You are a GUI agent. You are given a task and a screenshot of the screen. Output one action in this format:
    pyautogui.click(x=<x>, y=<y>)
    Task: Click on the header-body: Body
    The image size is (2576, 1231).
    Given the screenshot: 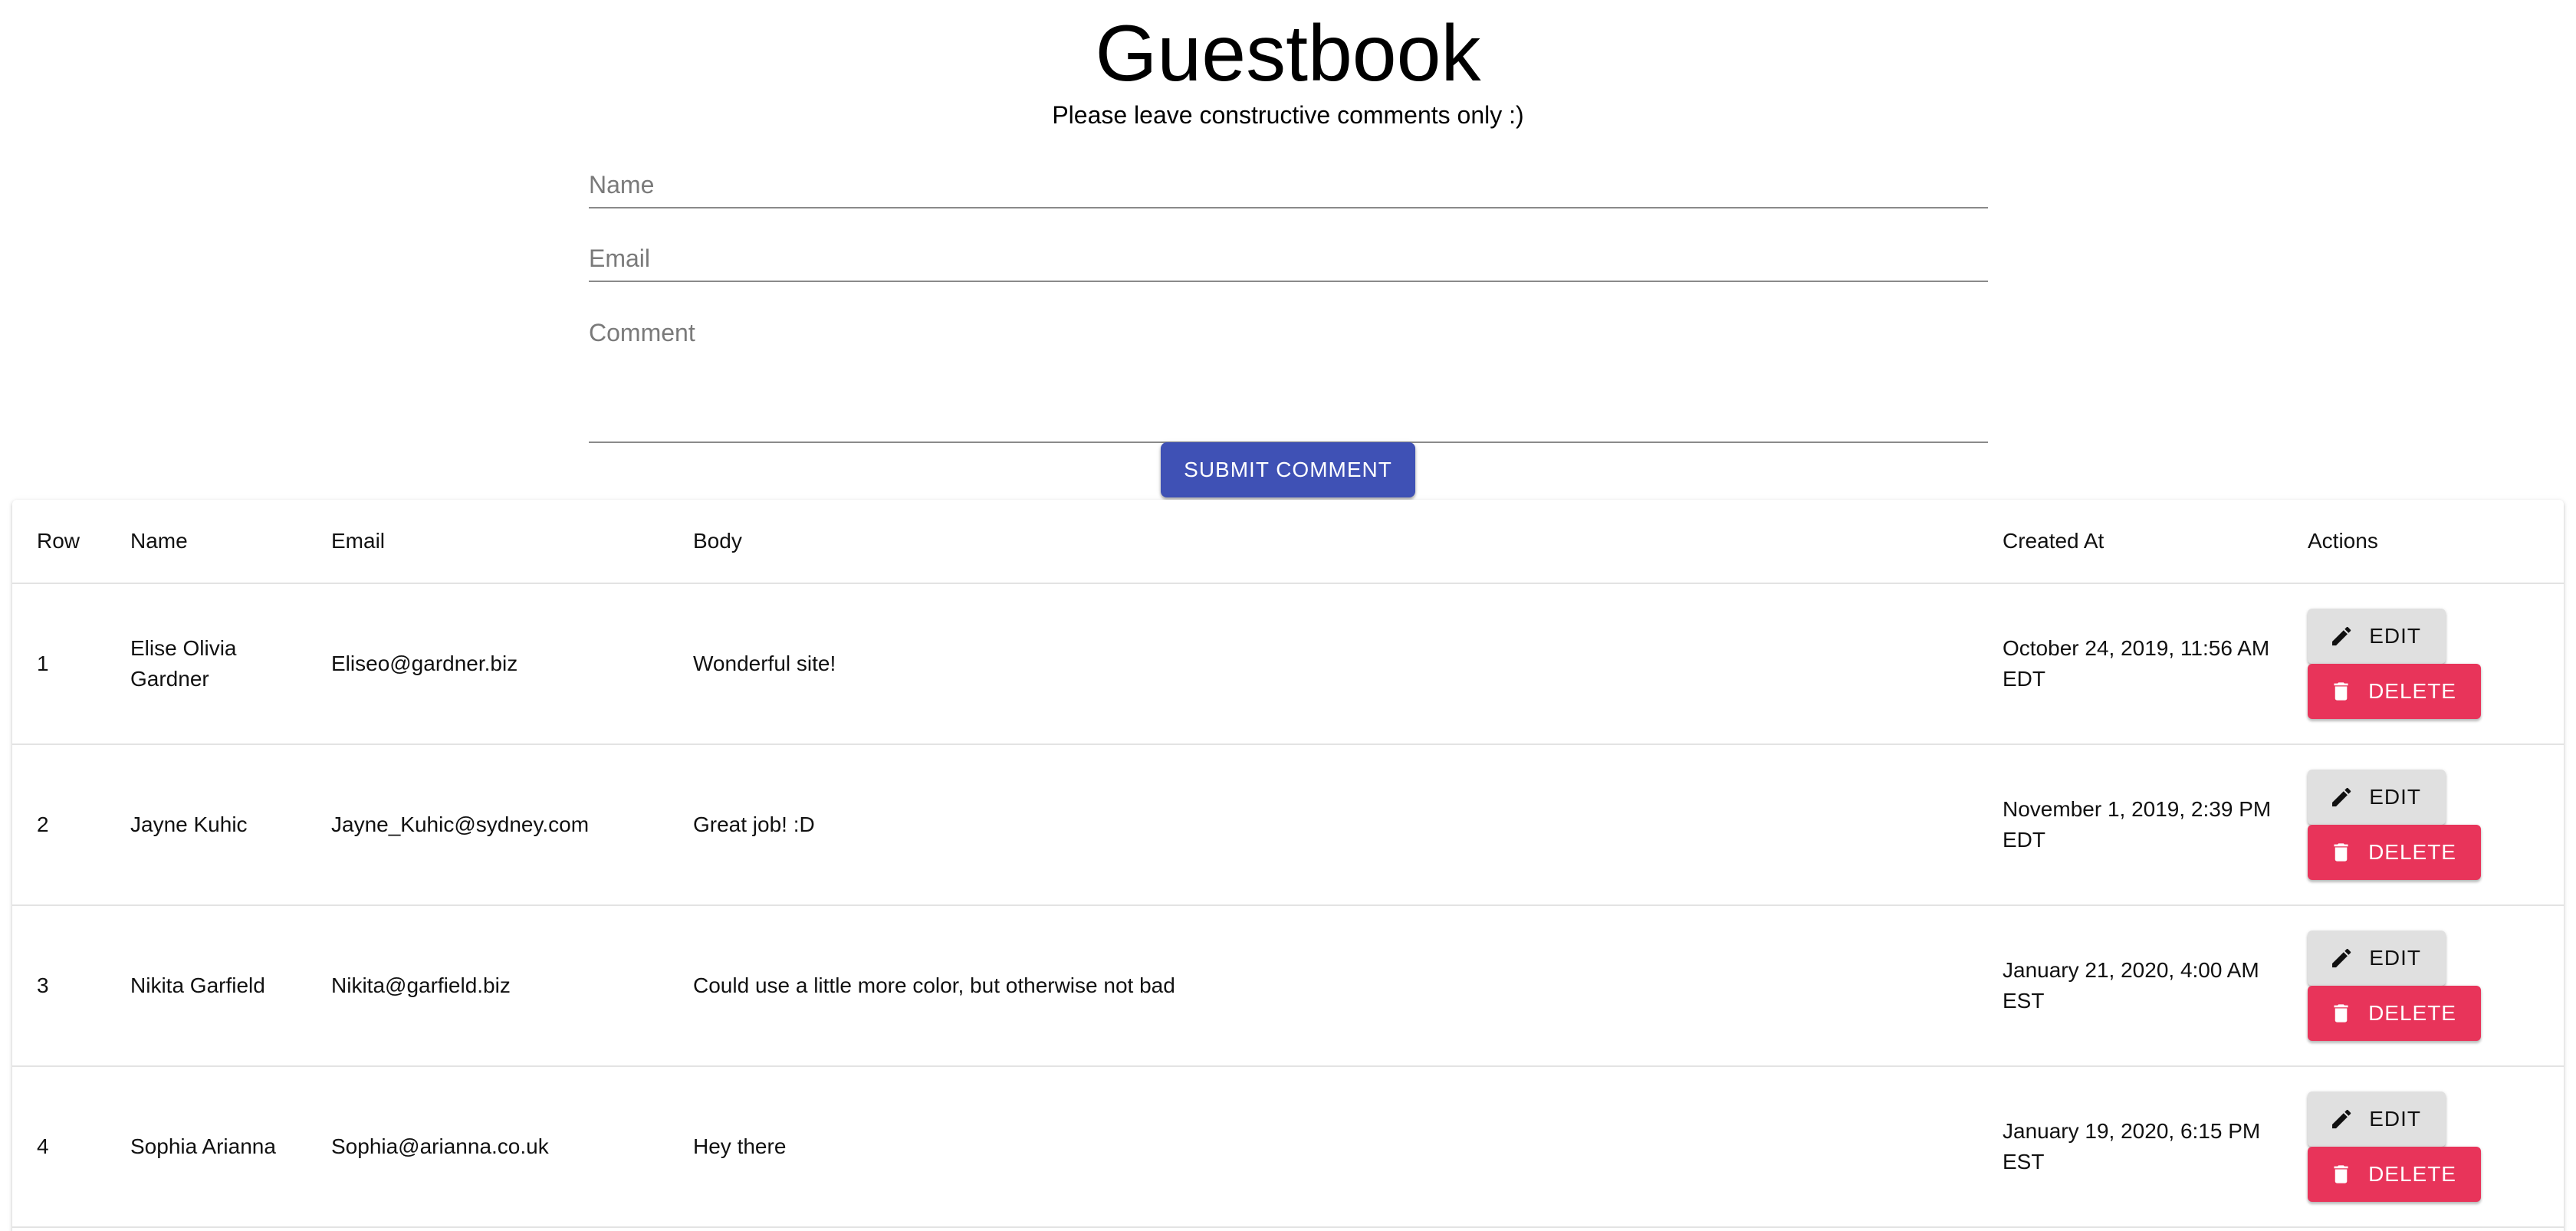 What is the action you would take?
    pyautogui.click(x=1324, y=542)
    